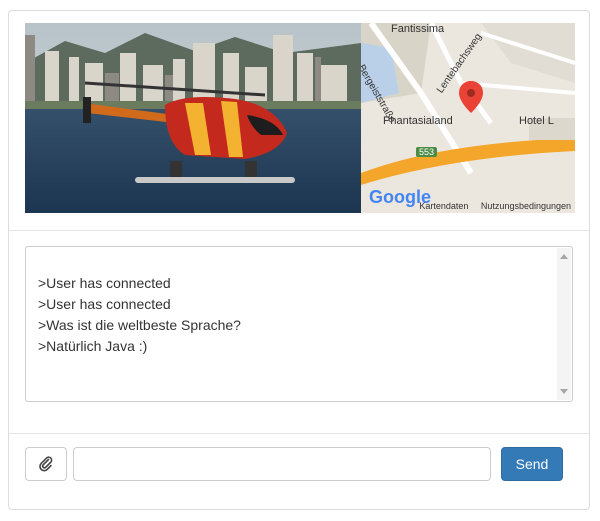 The height and width of the screenshot is (521, 600). I want to click on map-label-hotel: Hotel L, so click(536, 121).